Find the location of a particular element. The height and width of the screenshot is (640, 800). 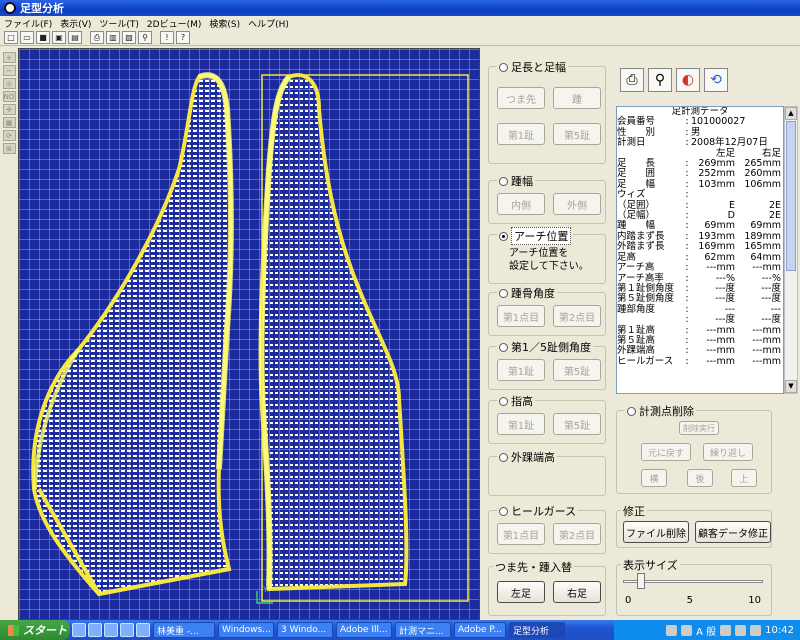

data-row: ヒールガース: ---mm ---mm is located at coordinates (699, 361).